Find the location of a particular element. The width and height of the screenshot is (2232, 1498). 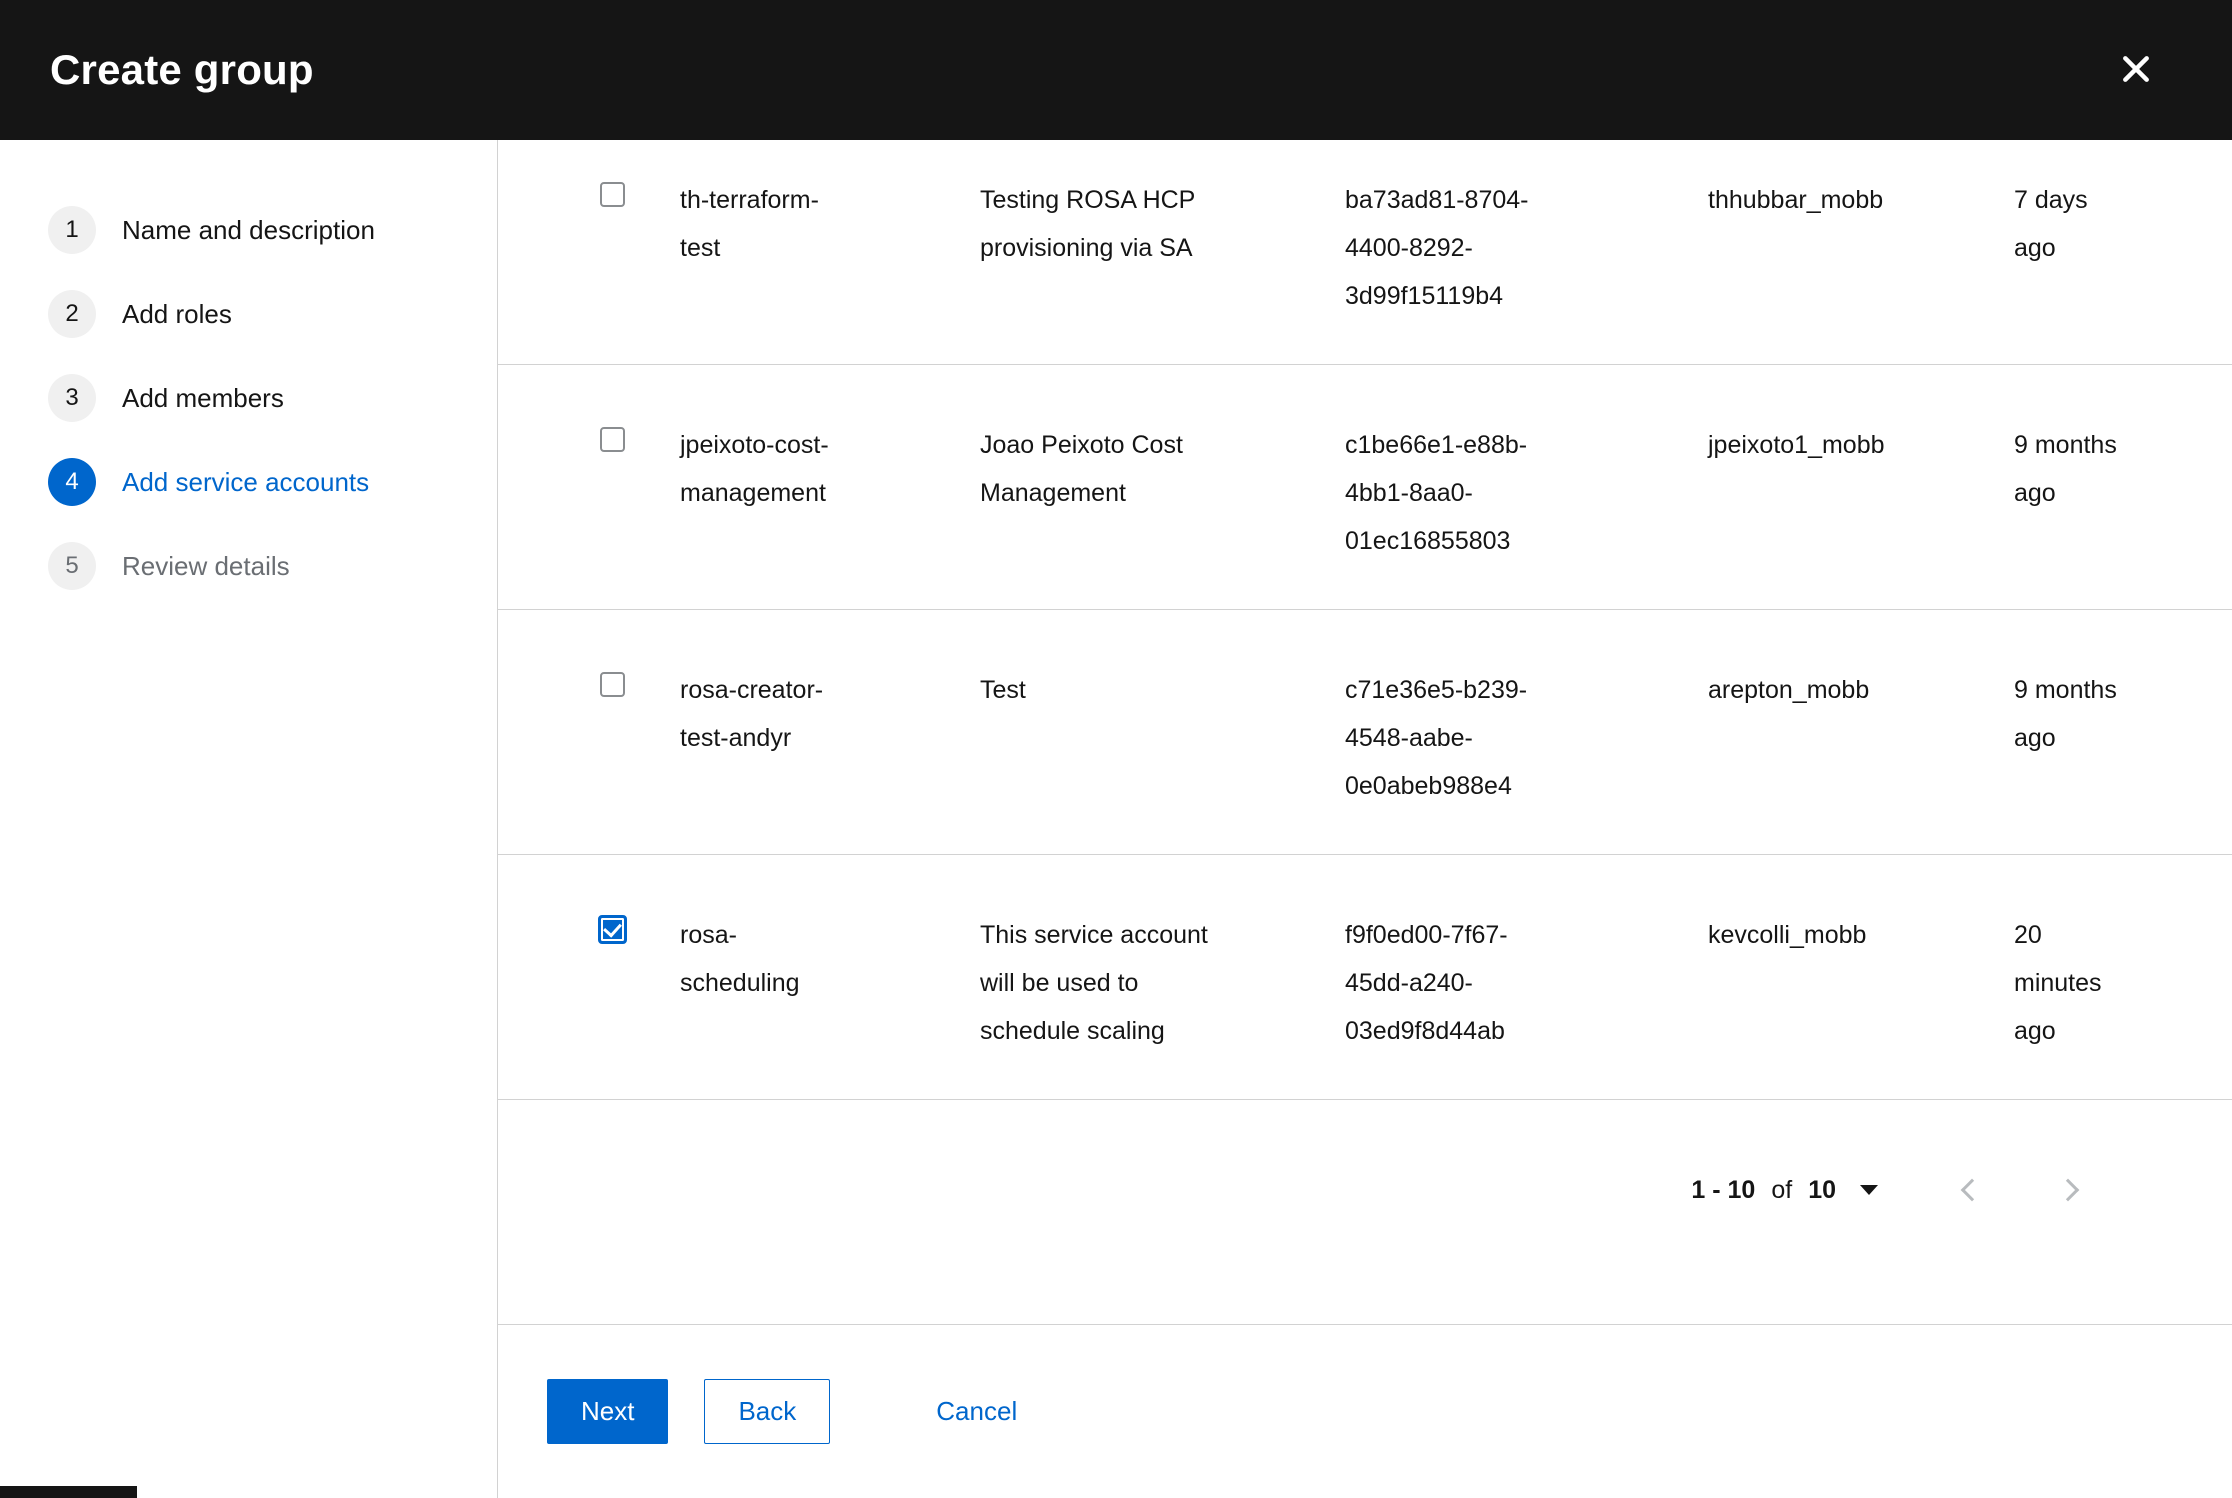

service-account-name: th-terraform-test is located at coordinates (749, 224).